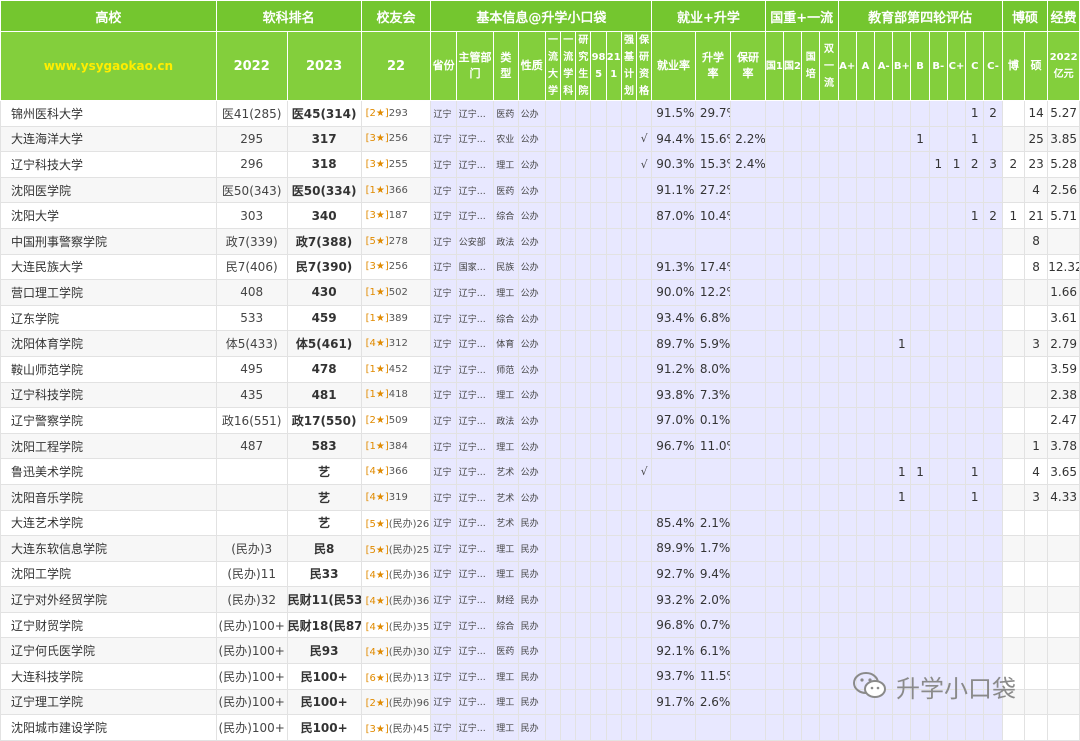 The image size is (1080, 741). I want to click on alumni-rank: [1★]366, so click(396, 190).